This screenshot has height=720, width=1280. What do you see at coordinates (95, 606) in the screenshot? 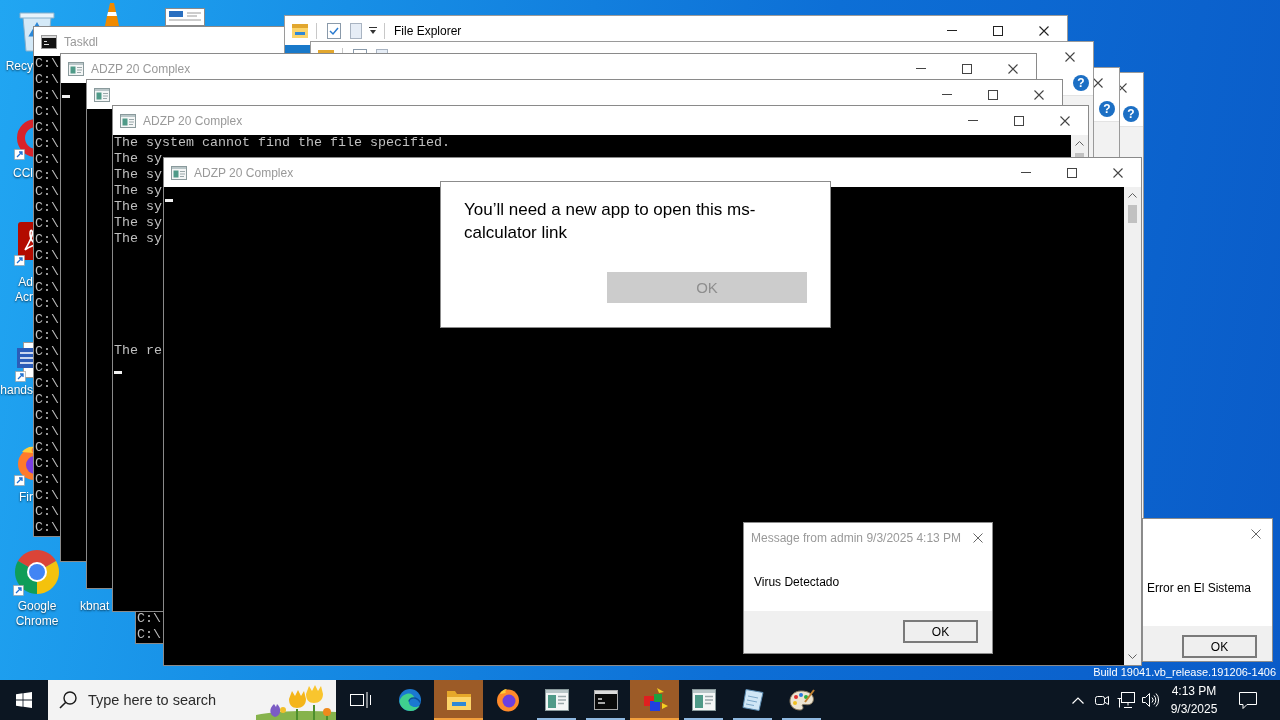
I see `icon-label: kbnat` at bounding box center [95, 606].